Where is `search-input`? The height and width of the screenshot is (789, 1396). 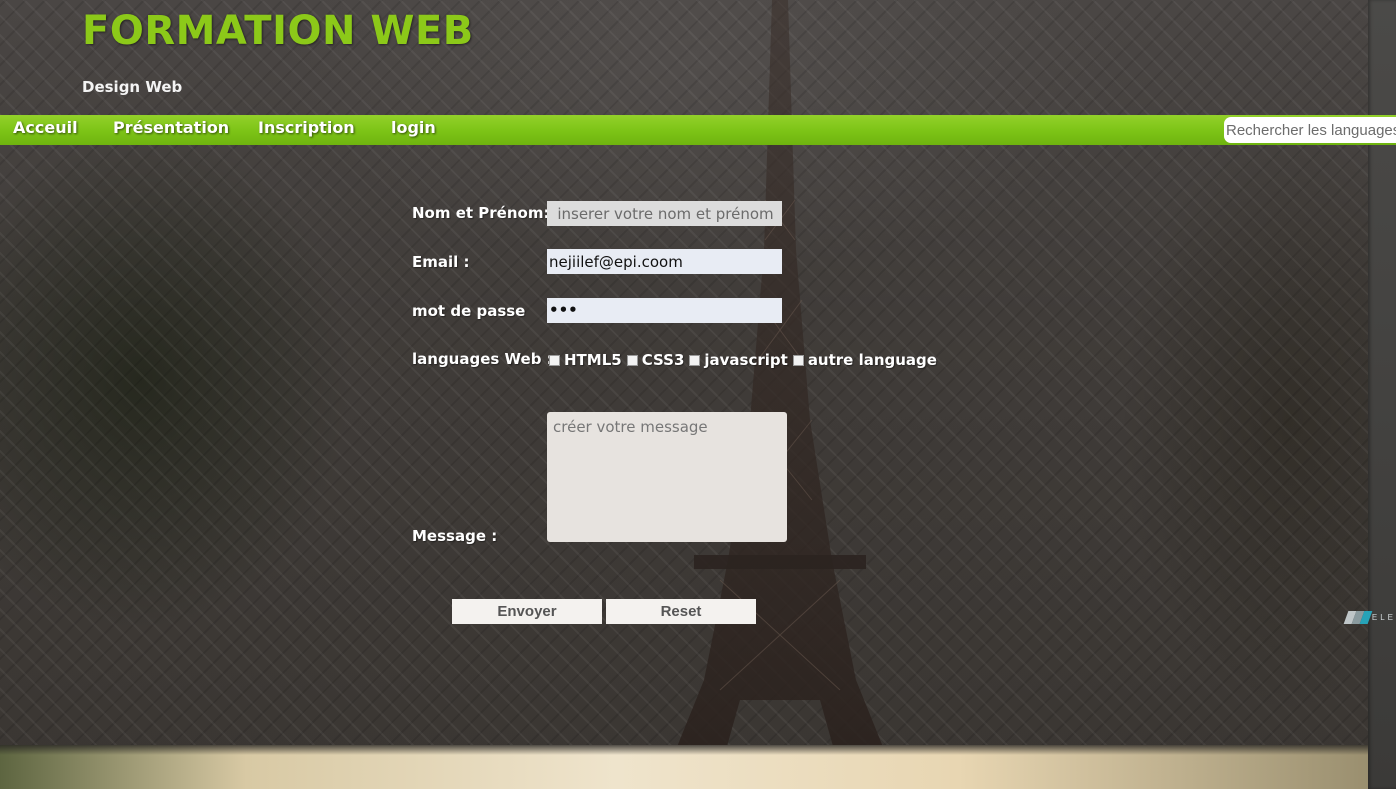 search-input is located at coordinates (1310, 130).